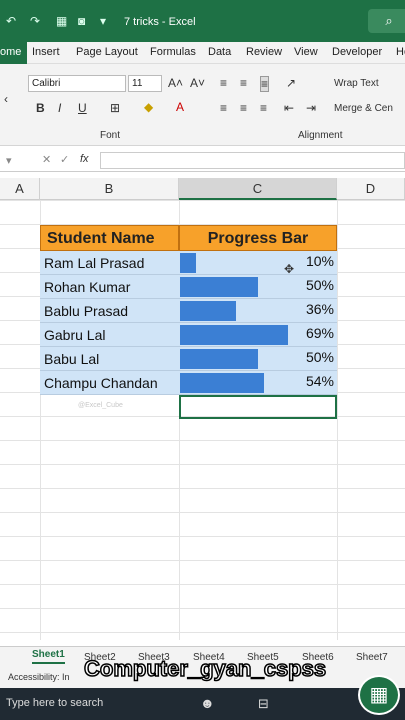 The image size is (405, 720). I want to click on camera-icon: ◙, so click(81, 21).